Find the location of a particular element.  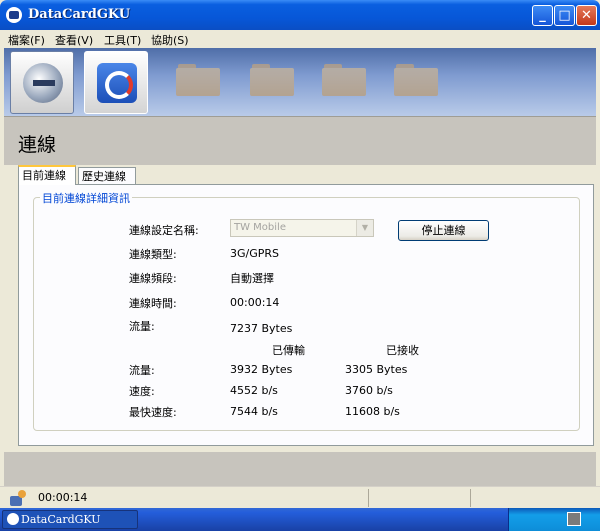

band-value: 自動選擇 is located at coordinates (252, 278).